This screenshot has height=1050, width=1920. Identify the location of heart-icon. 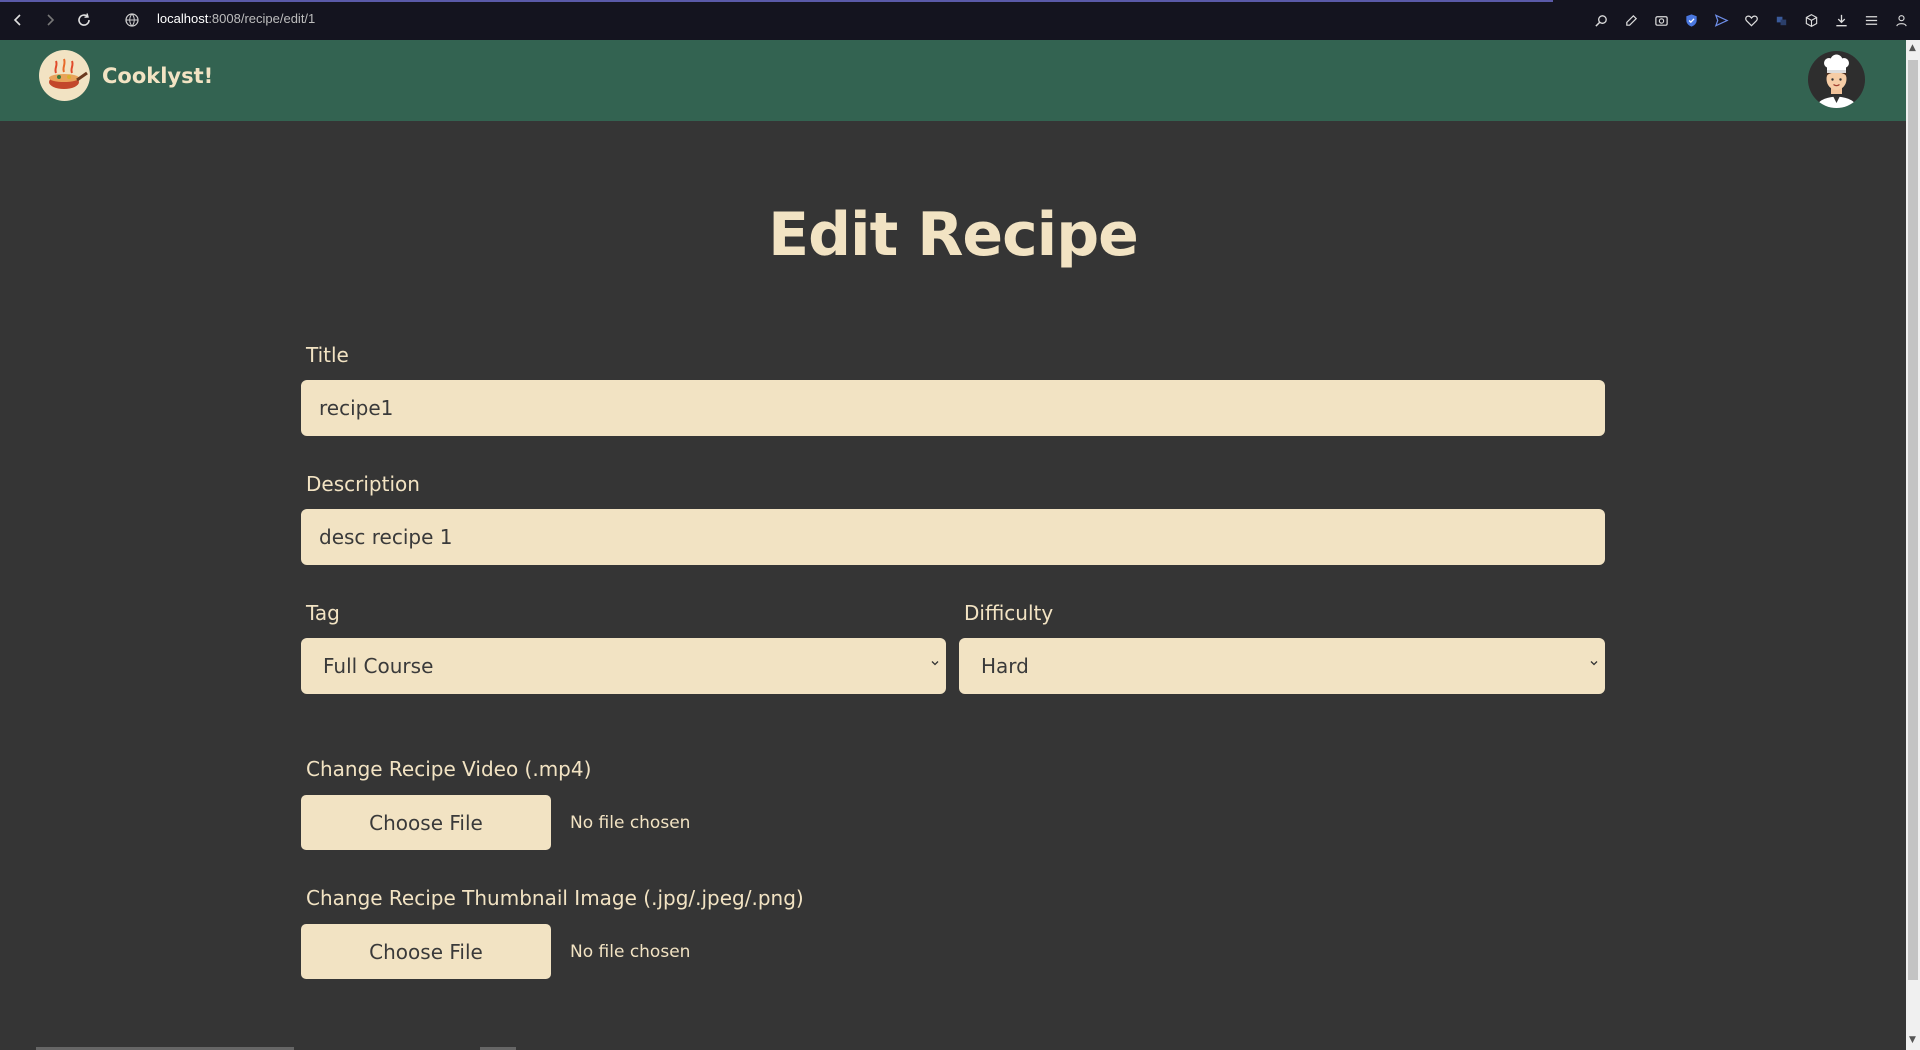
(1751, 20).